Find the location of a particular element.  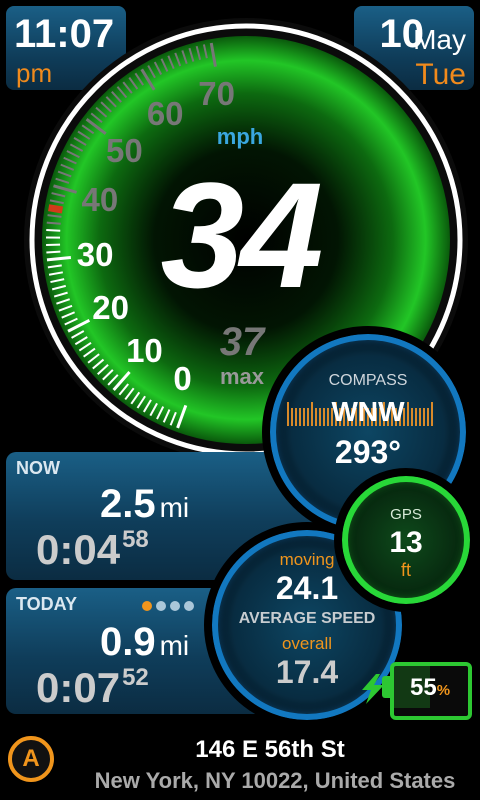

page-indicator is located at coordinates (170, 607).